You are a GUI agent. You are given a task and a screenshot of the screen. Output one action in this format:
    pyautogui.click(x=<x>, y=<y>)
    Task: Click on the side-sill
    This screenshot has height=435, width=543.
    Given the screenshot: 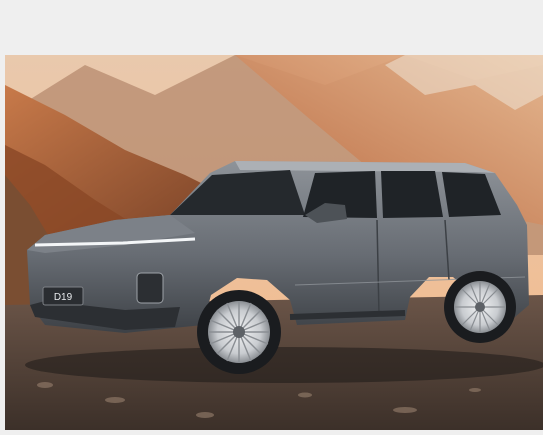 What is the action you would take?
    pyautogui.click(x=347, y=315)
    